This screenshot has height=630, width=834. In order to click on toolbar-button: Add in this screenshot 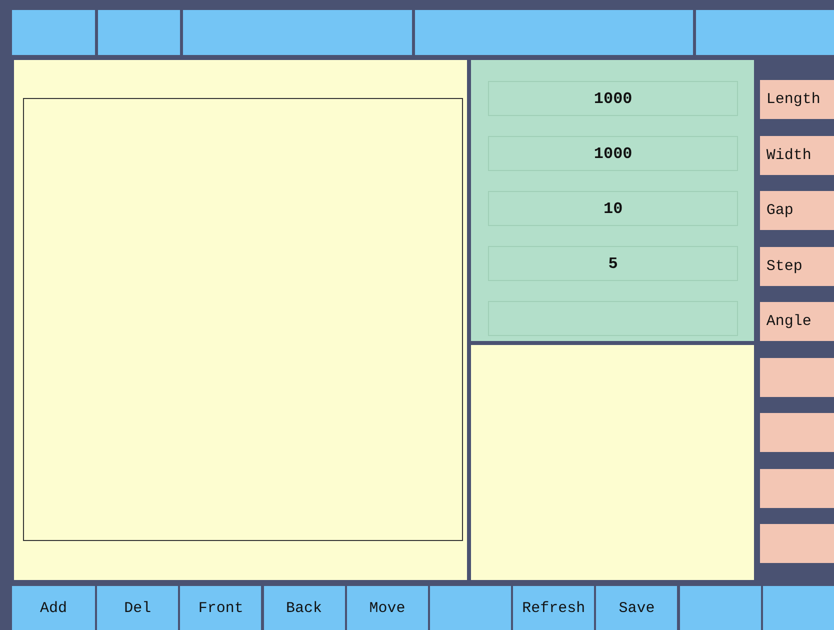, I will do `click(53, 608)`.